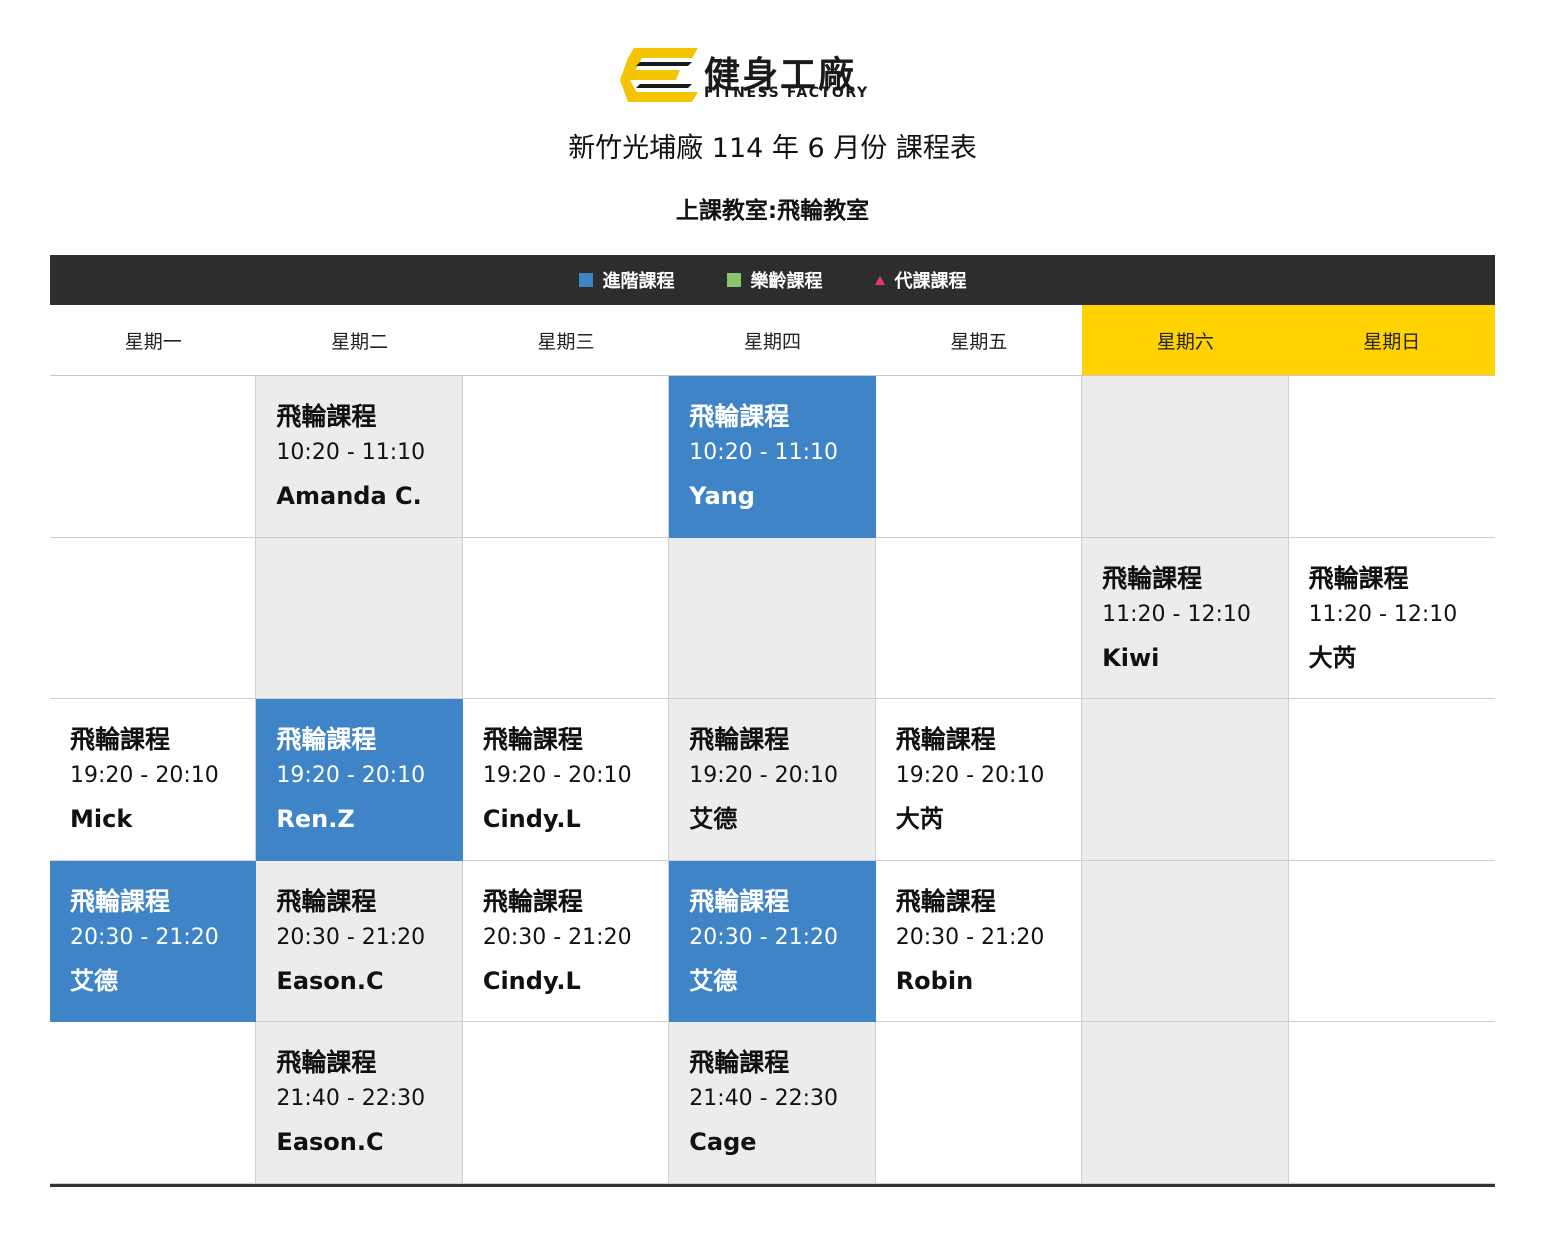 Image resolution: width=1545 pixels, height=1237 pixels. I want to click on class-cell: 飛輪課程 10:20 - 11:10 Amanda C., so click(359, 457).